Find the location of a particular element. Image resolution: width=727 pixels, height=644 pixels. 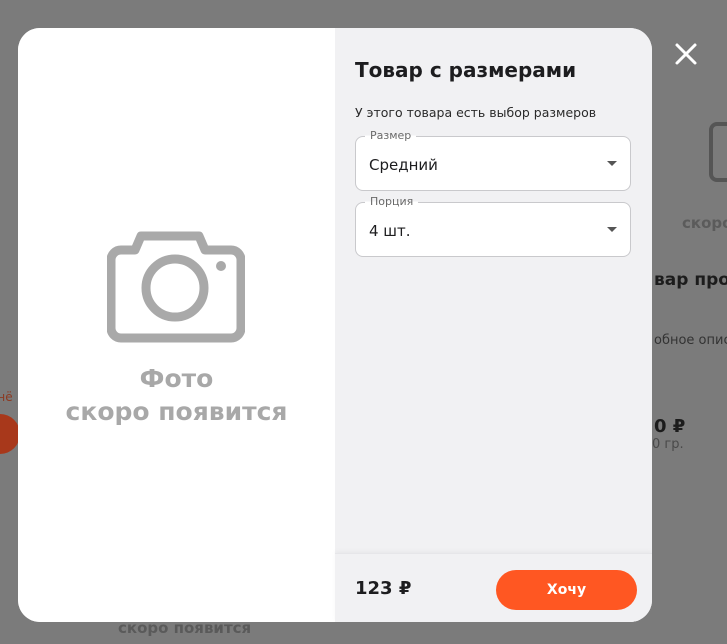

close-button is located at coordinates (686, 54).